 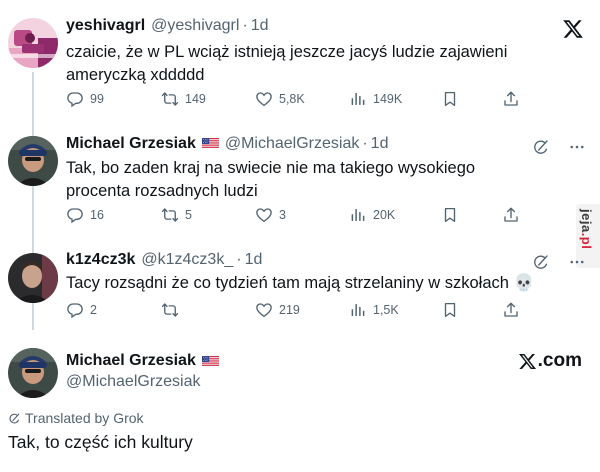 What do you see at coordinates (292, 99) in the screenshot?
I see `like-count: 5,8K` at bounding box center [292, 99].